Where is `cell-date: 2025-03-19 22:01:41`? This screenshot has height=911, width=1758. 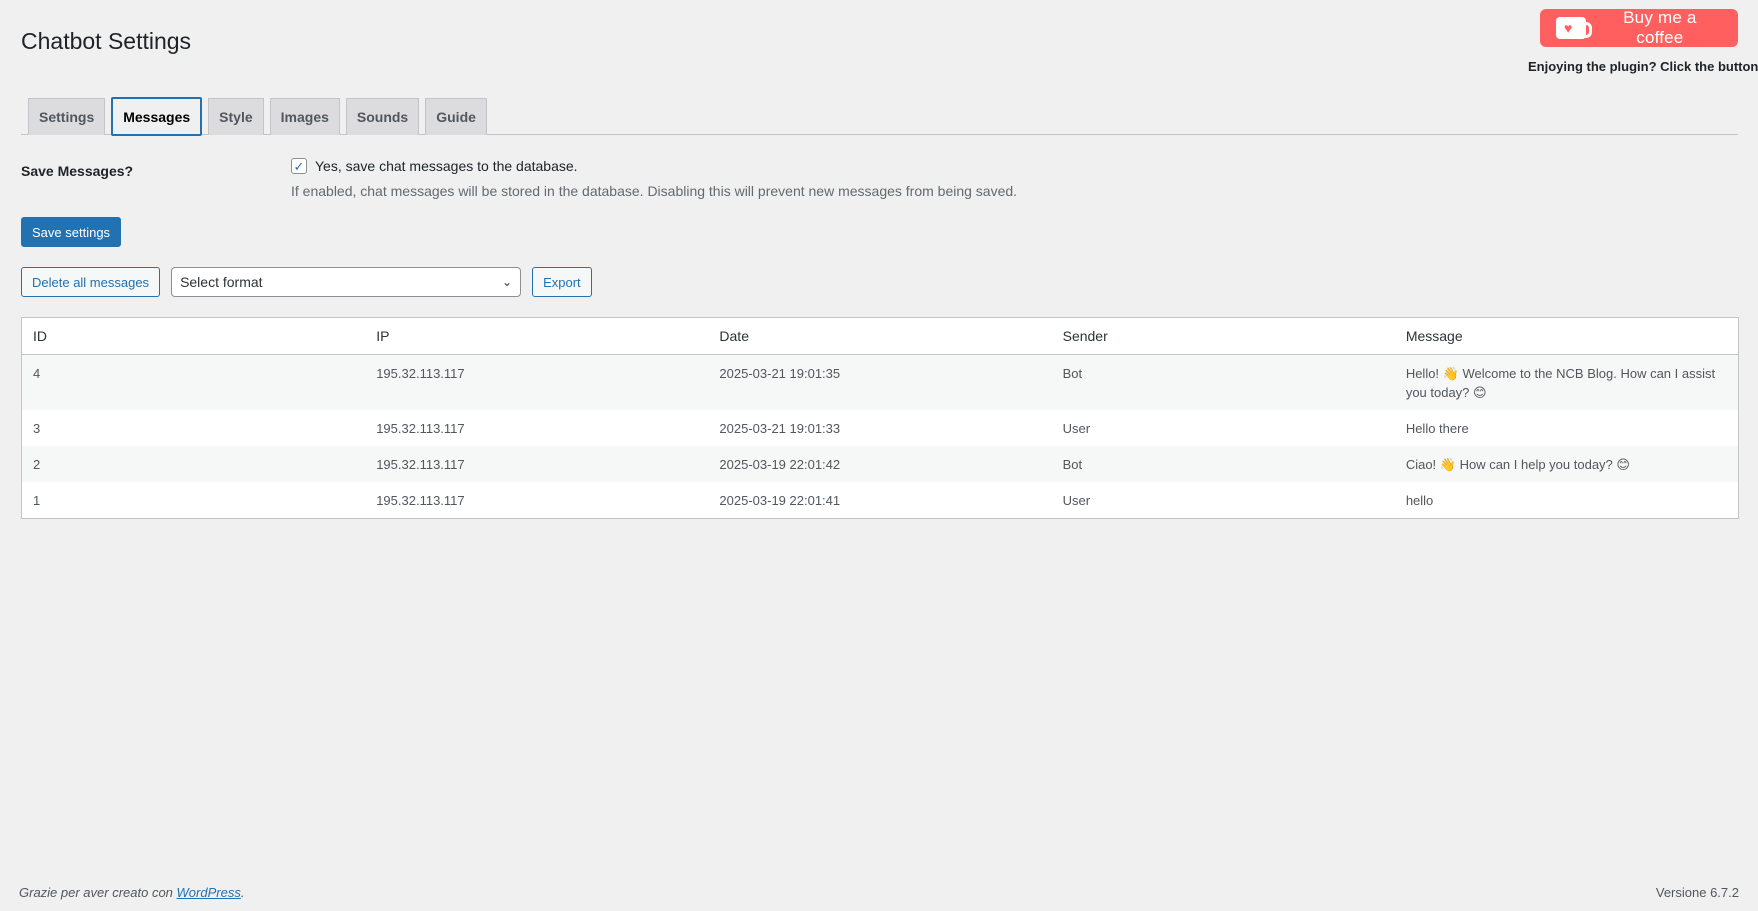
cell-date: 2025-03-19 22:01:41 is located at coordinates (780, 500).